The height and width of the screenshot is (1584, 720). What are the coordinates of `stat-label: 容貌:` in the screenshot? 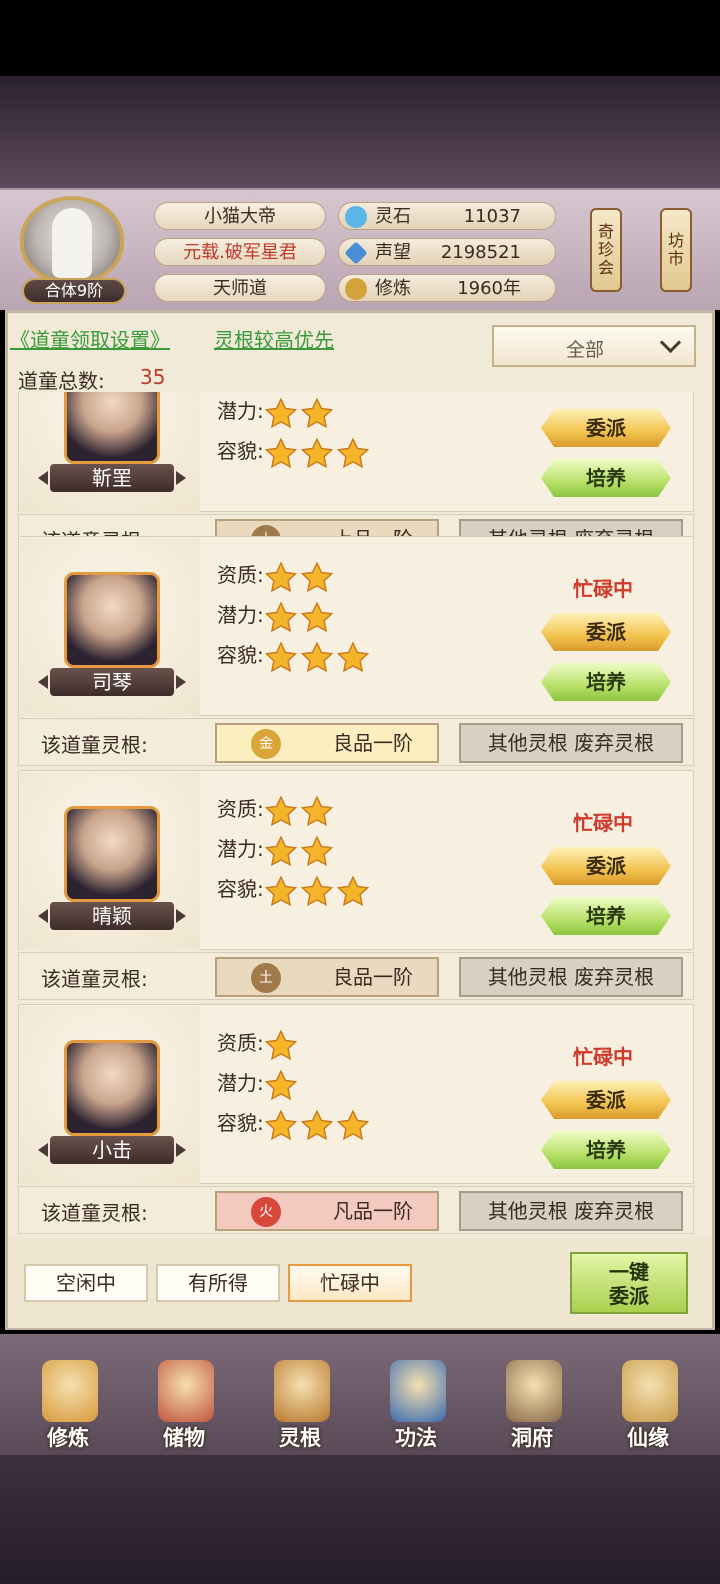 It's located at (240, 451).